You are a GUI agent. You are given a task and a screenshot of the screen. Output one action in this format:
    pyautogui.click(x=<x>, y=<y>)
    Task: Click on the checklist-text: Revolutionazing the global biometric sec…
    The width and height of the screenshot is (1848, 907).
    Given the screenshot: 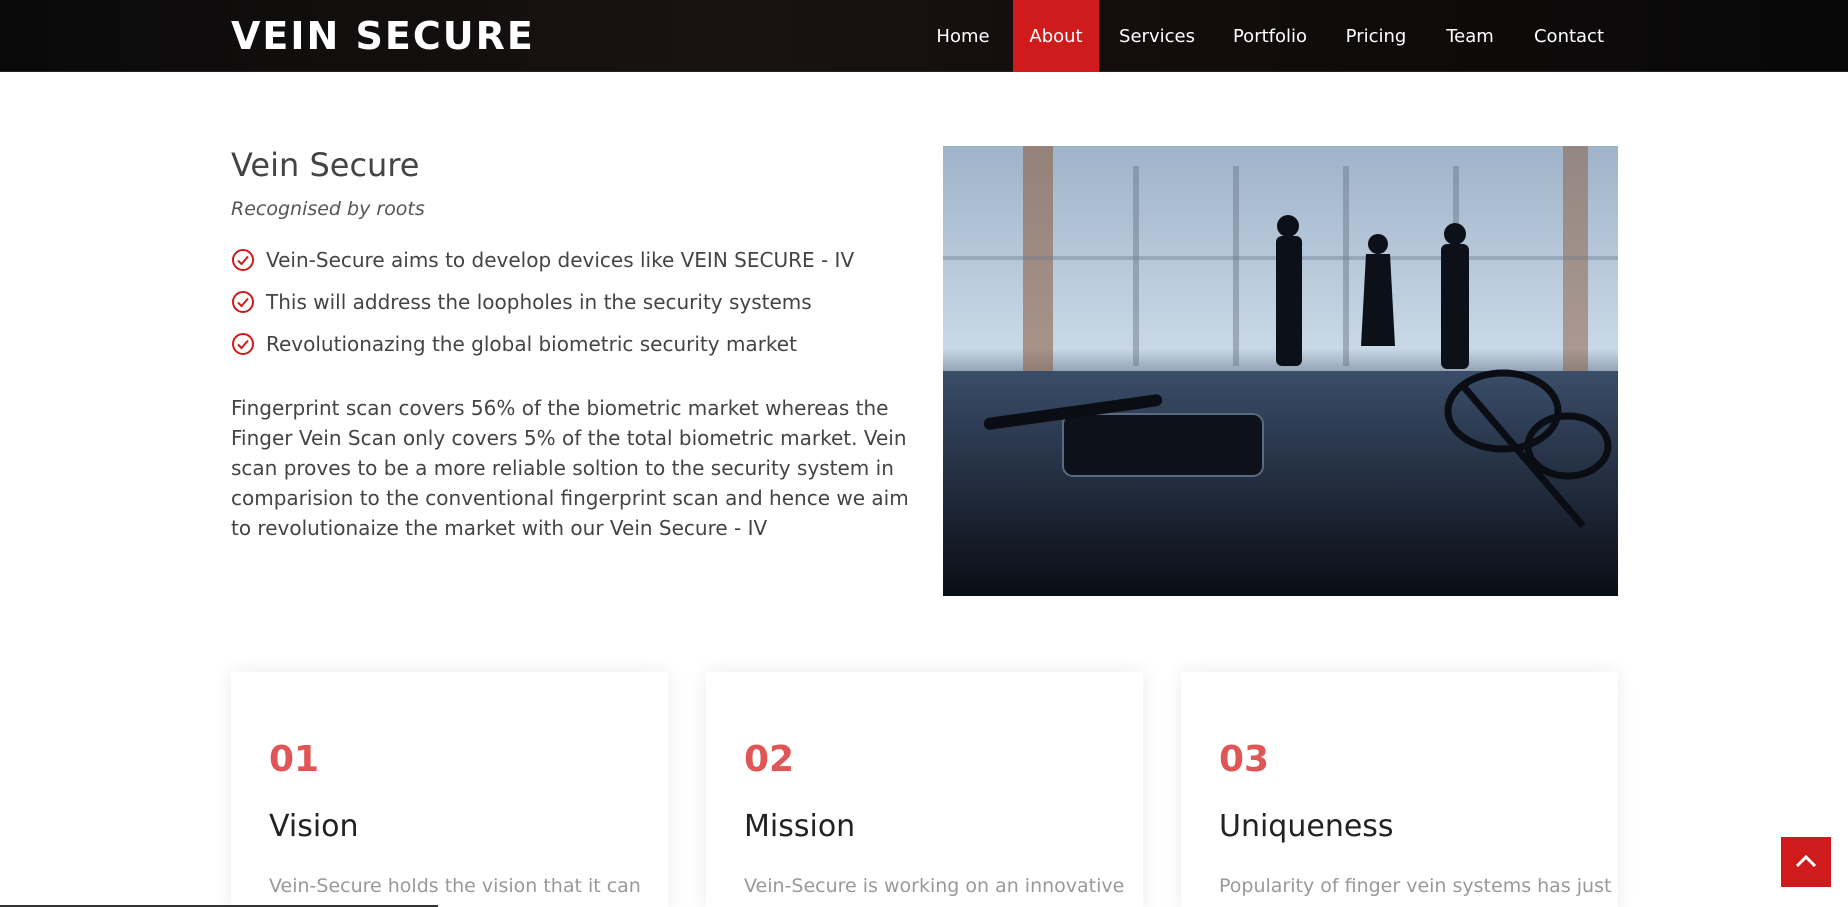 What is the action you would take?
    pyautogui.click(x=531, y=344)
    